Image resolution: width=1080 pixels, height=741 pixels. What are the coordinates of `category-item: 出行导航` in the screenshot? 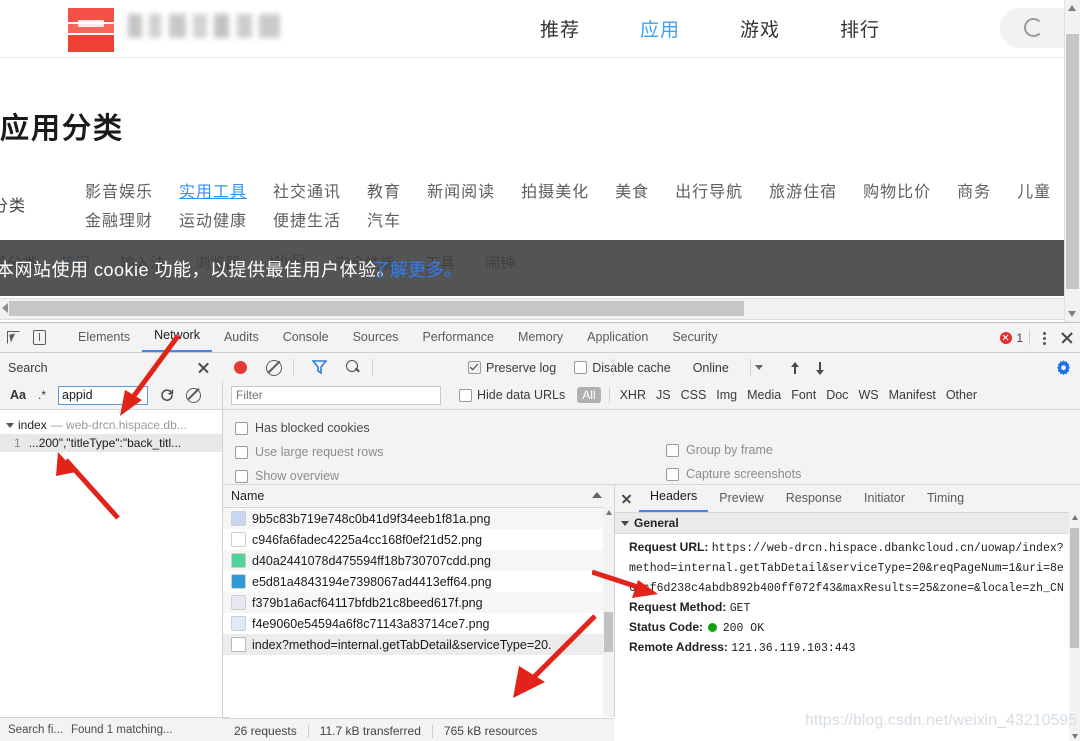 It's located at (709, 190).